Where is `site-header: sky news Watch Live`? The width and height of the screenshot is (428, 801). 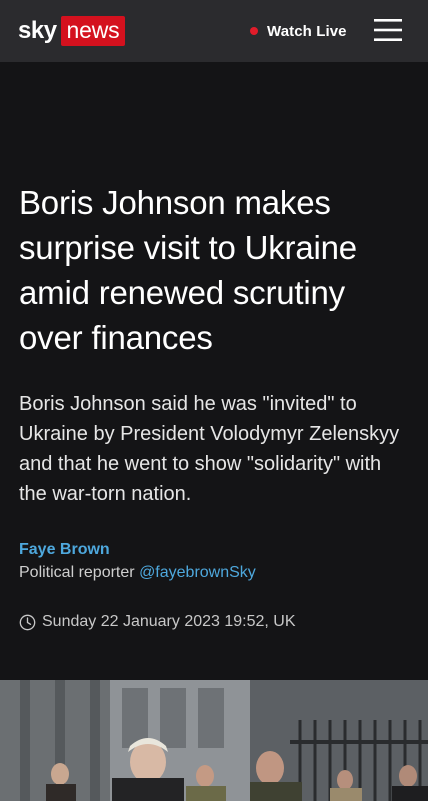 site-header: sky news Watch Live is located at coordinates (214, 31).